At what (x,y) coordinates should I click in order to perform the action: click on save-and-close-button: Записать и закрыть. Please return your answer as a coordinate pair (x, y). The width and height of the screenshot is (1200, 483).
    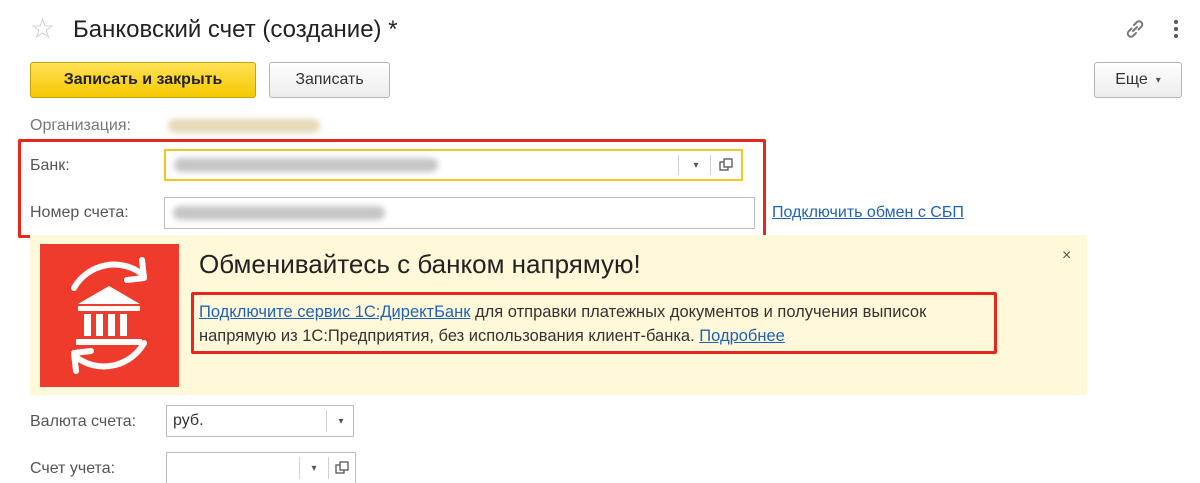
    Looking at the image, I should click on (143, 80).